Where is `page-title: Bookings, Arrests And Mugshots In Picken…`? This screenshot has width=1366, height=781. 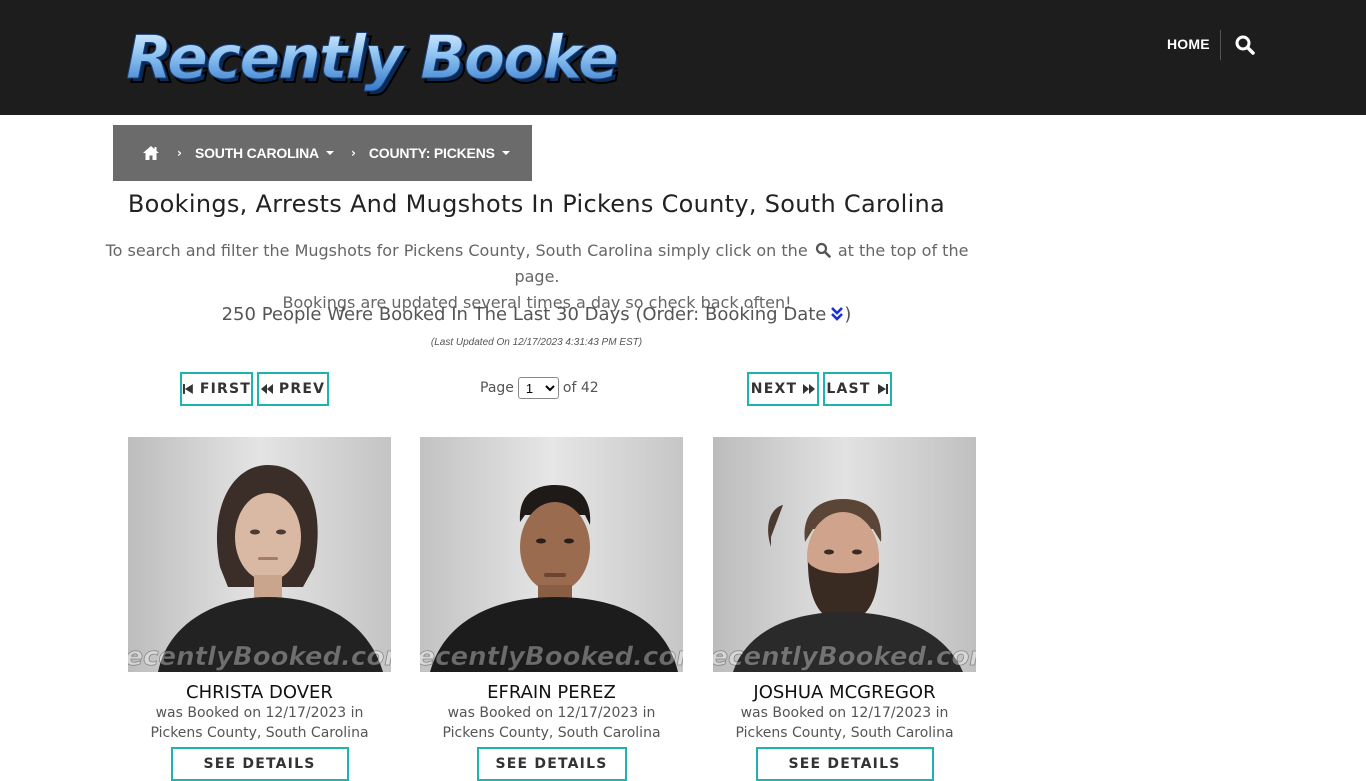 page-title: Bookings, Arrests And Mugshots In Picken… is located at coordinates (536, 204).